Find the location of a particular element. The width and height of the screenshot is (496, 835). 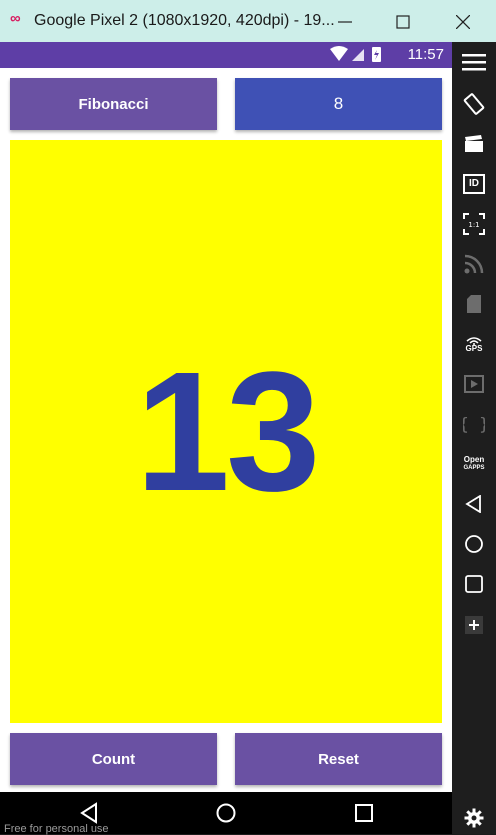

home-tool-button is located at coordinates (474, 544).